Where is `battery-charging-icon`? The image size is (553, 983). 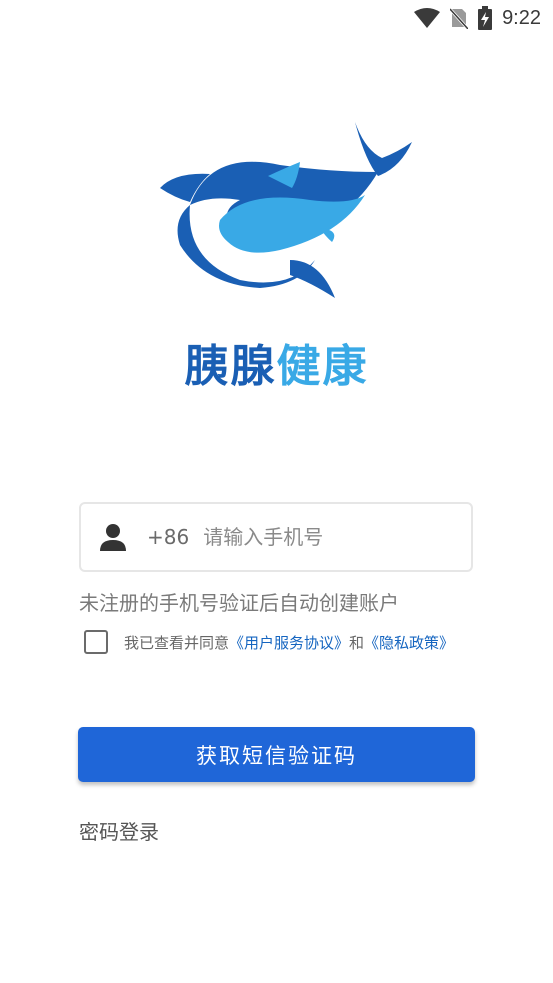 battery-charging-icon is located at coordinates (485, 18).